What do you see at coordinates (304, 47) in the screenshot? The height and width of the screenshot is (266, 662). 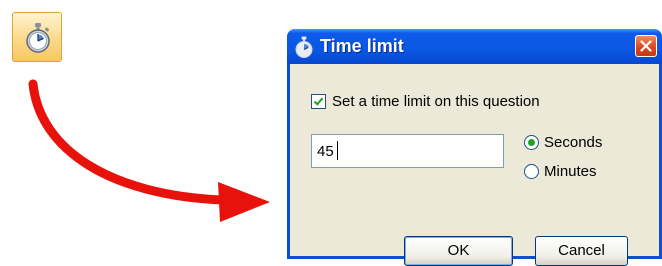 I see `stopwatch-icon` at bounding box center [304, 47].